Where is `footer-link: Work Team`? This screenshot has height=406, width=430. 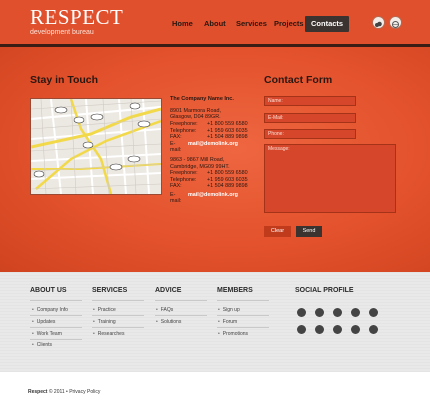
footer-link: Work Team is located at coordinates (47, 334).